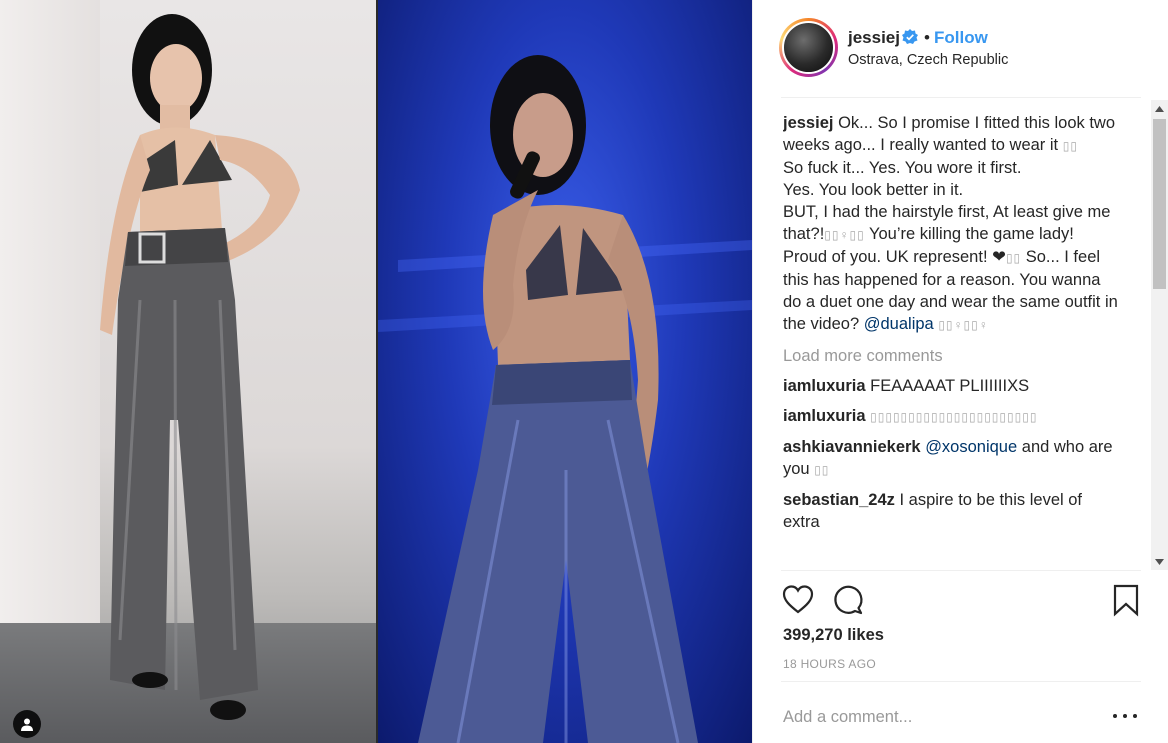  What do you see at coordinates (798, 600) in the screenshot?
I see `heart-icon` at bounding box center [798, 600].